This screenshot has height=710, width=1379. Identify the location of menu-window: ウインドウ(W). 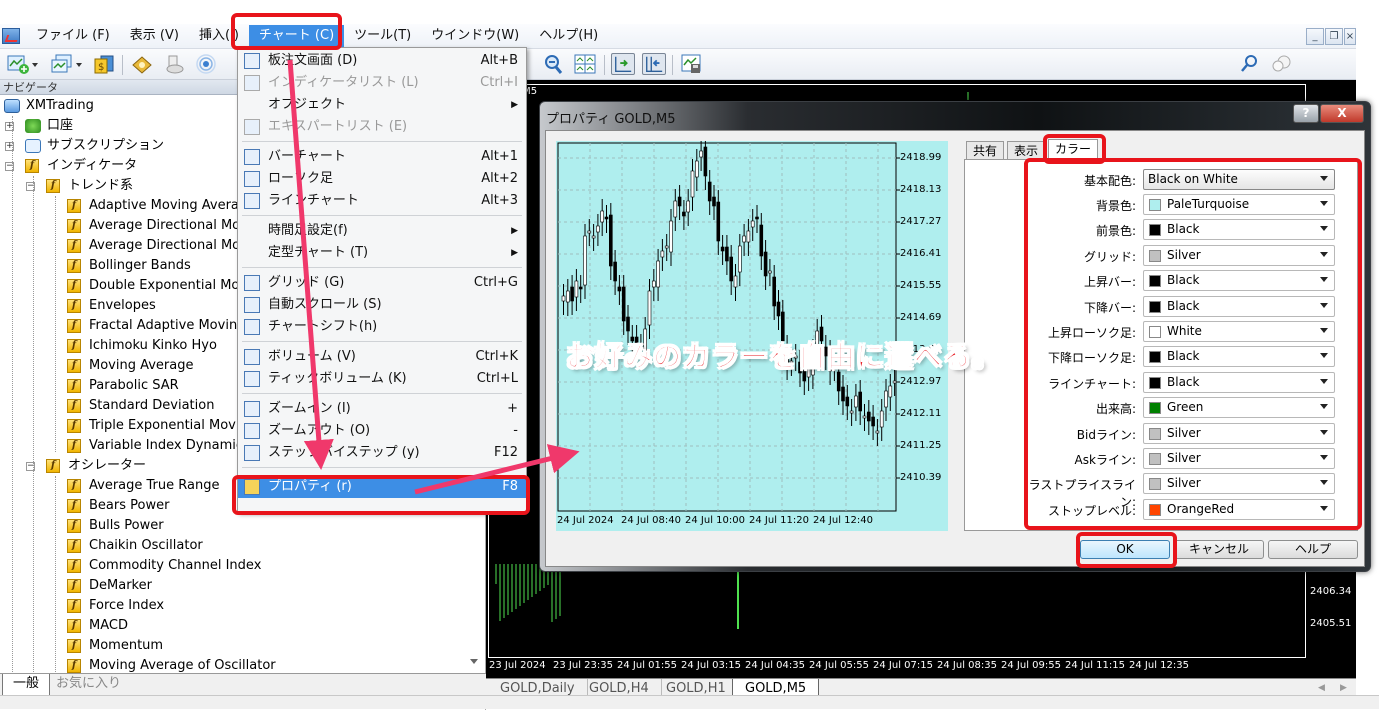
(475, 36).